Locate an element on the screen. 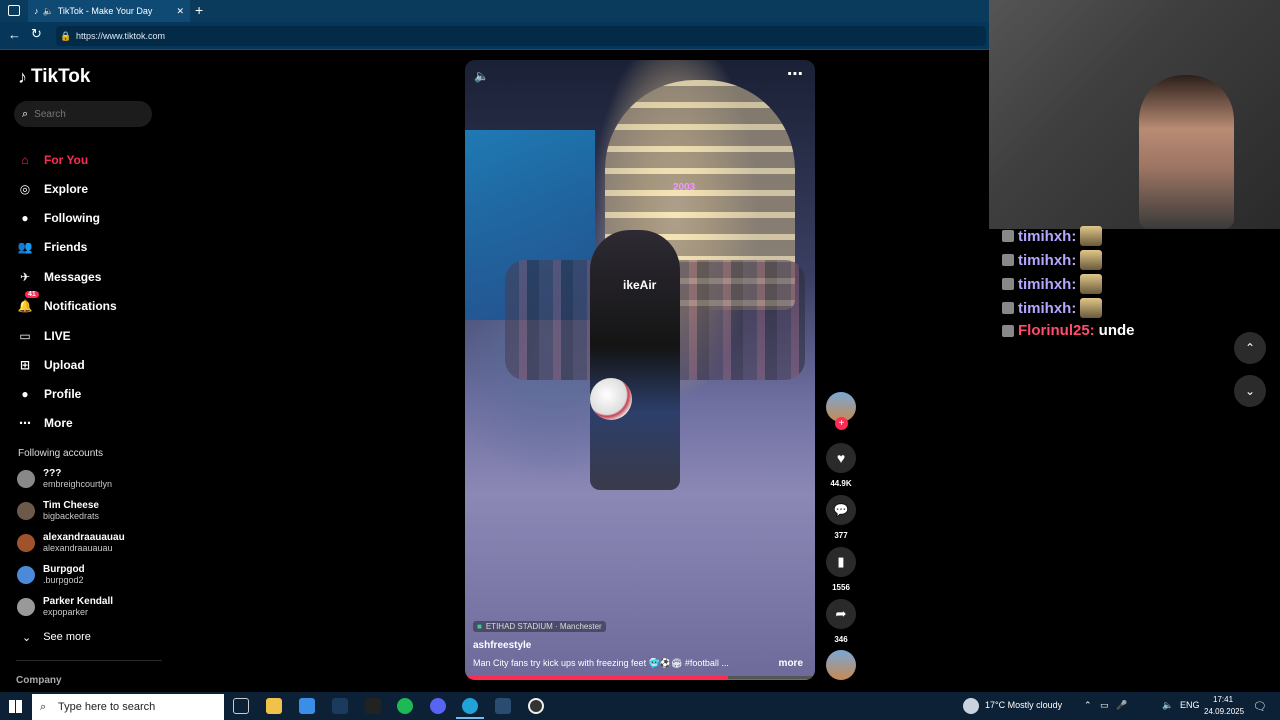 The image size is (1280, 720). search-box: ⌕ Search is located at coordinates (83, 114).